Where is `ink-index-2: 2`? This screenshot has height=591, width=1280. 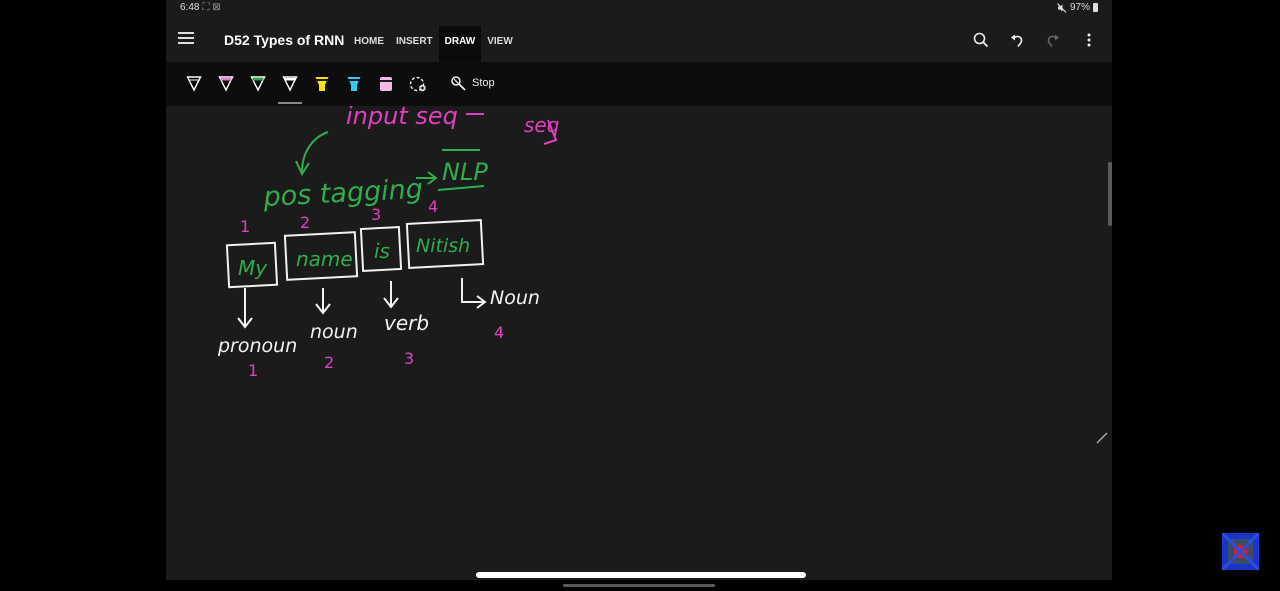
ink-index-2: 2 is located at coordinates (305, 222).